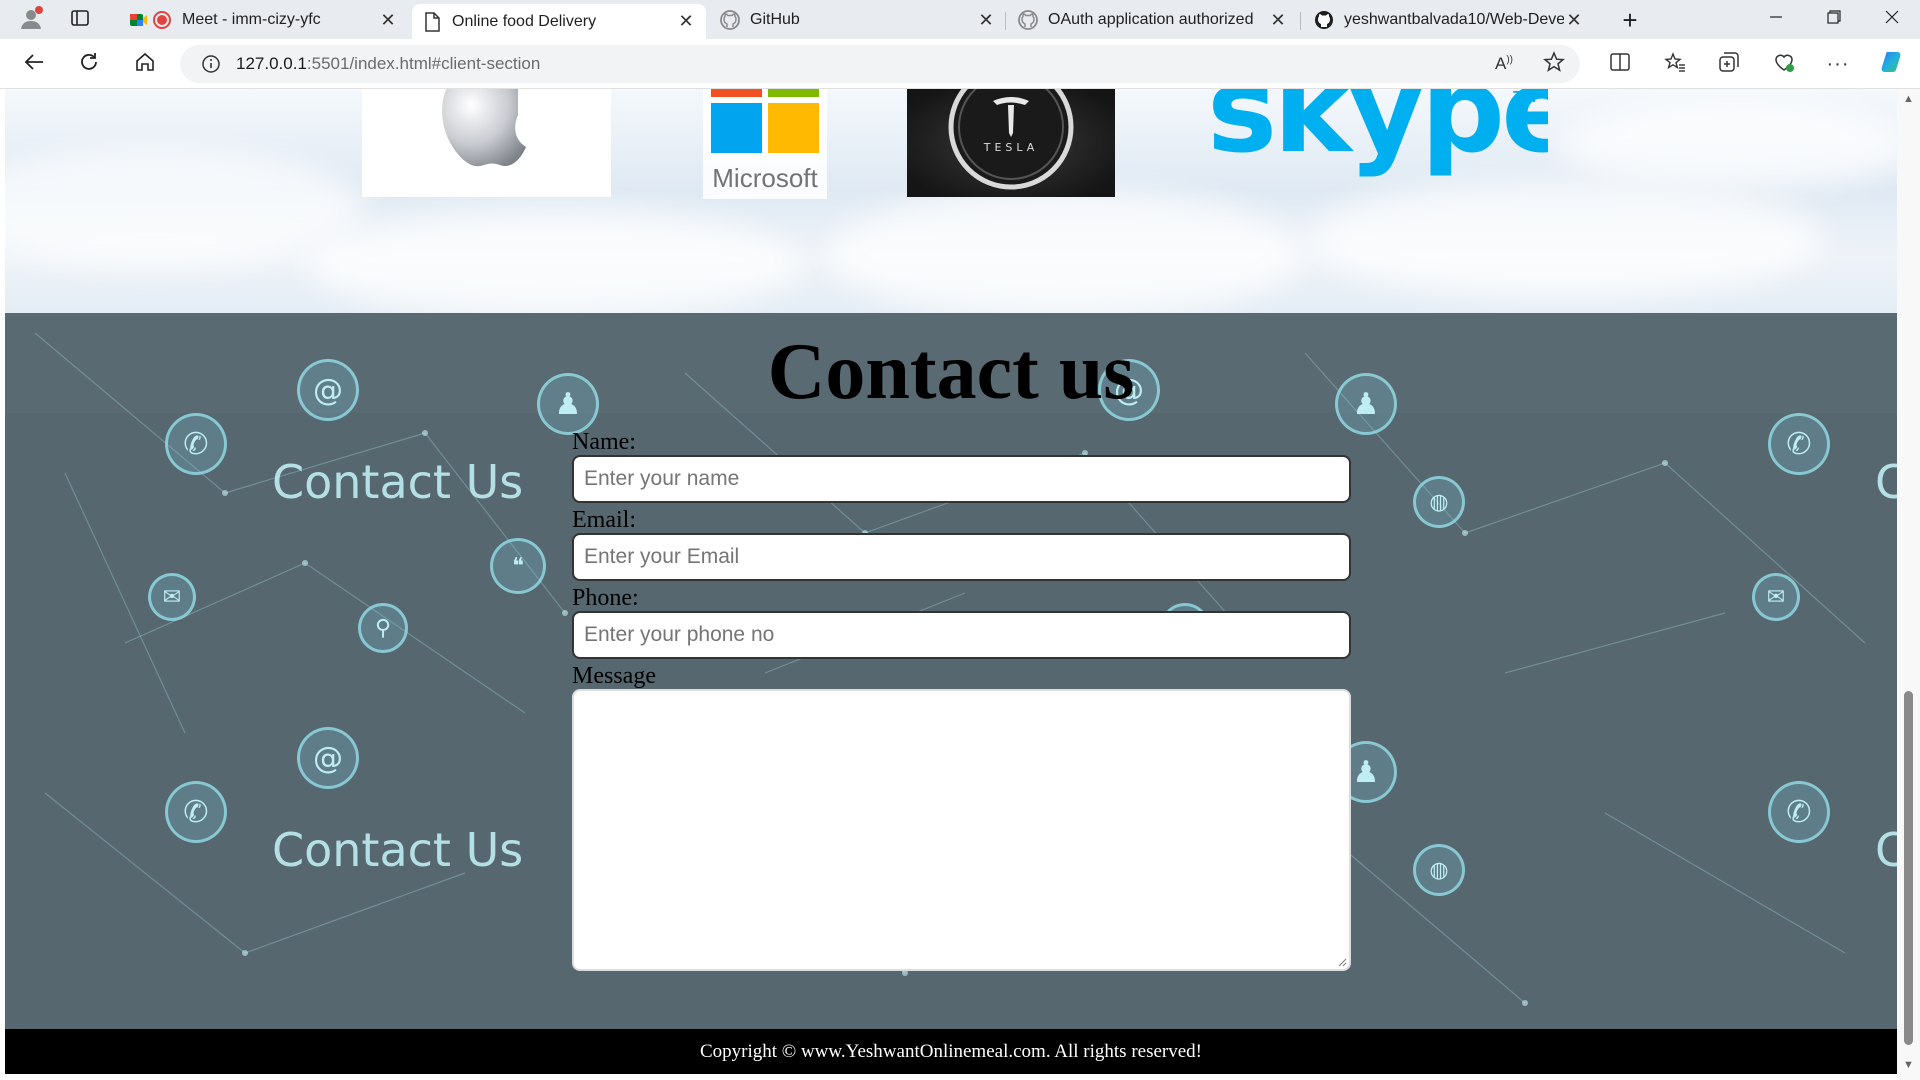 The image size is (1920, 1080). I want to click on url-path: :5501/index.html#client-section, so click(423, 63).